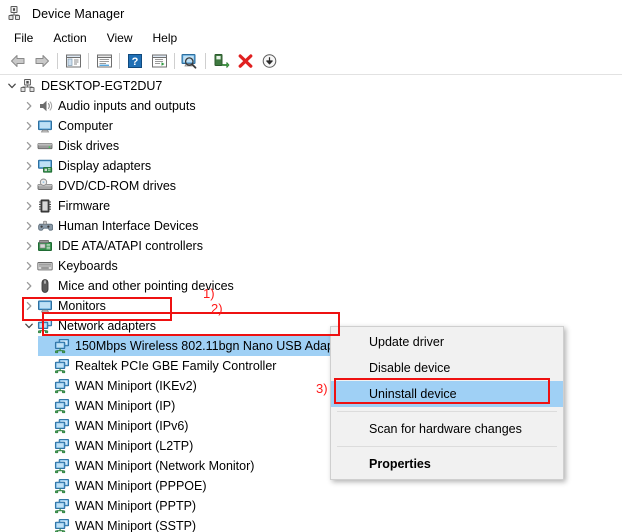  I want to click on tree-item: IDE ATA/ATAPI controllers, so click(311, 246).